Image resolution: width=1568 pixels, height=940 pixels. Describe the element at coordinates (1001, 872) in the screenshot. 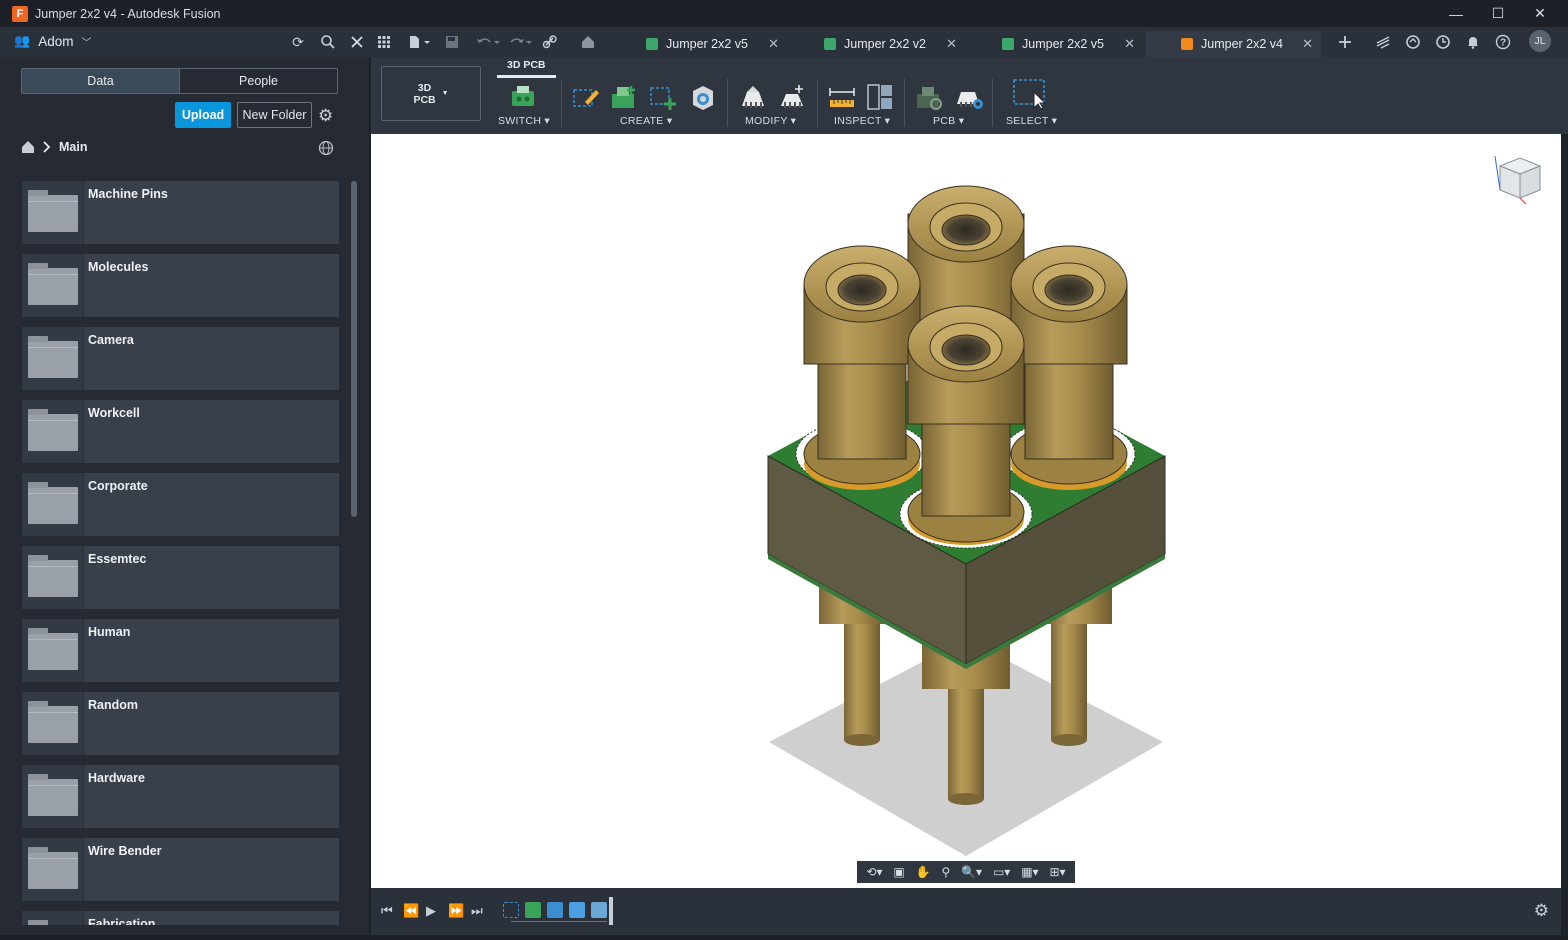

I see `display-settings-icon: ▭▾` at that location.